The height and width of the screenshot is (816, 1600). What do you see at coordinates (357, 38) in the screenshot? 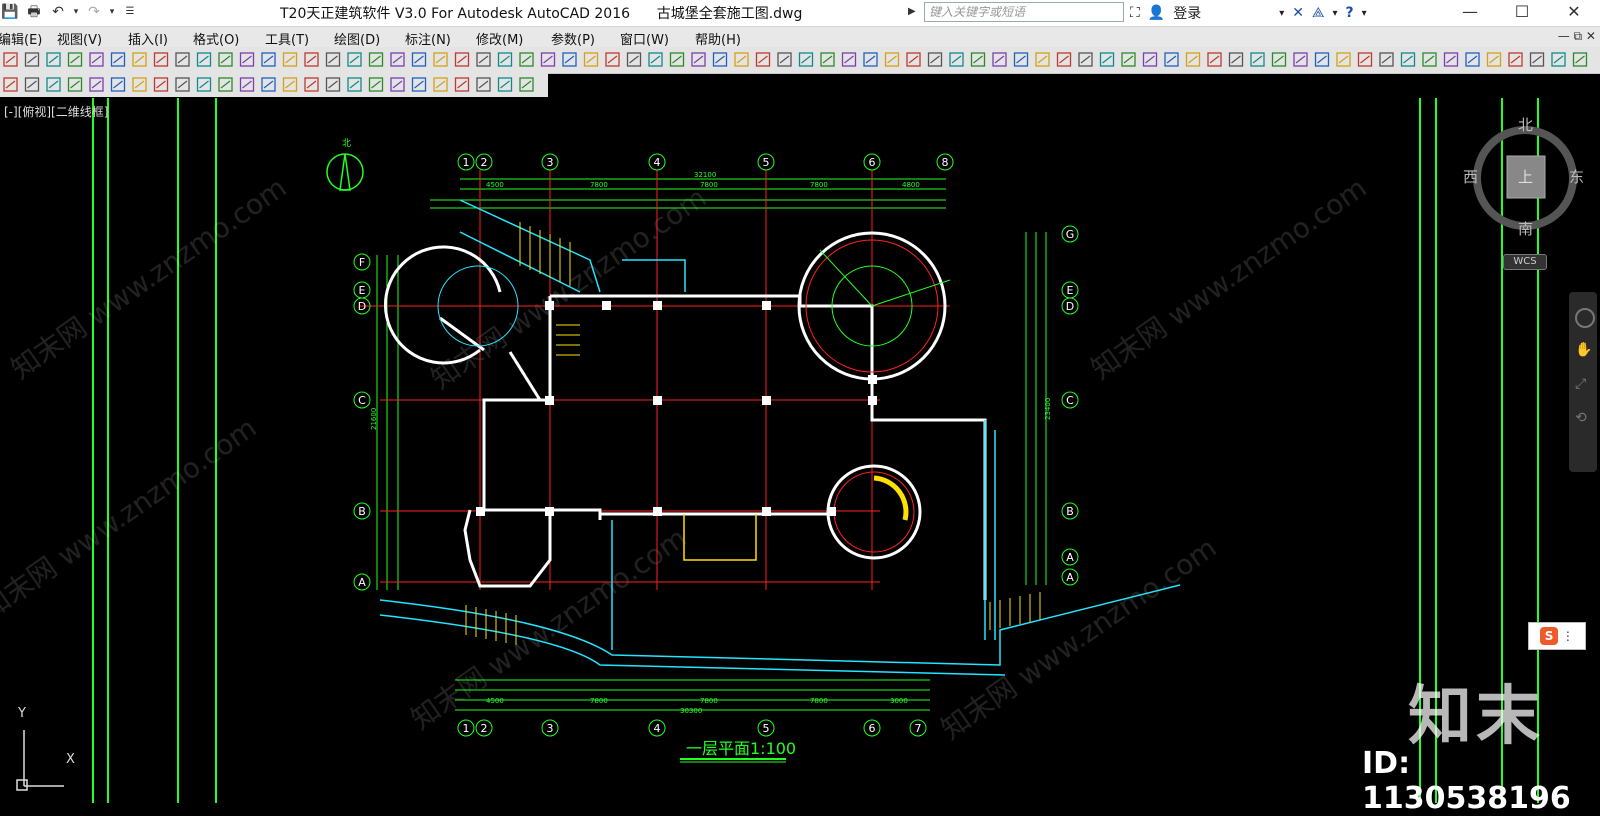
I see `menu-draw: 绘图(D)` at bounding box center [357, 38].